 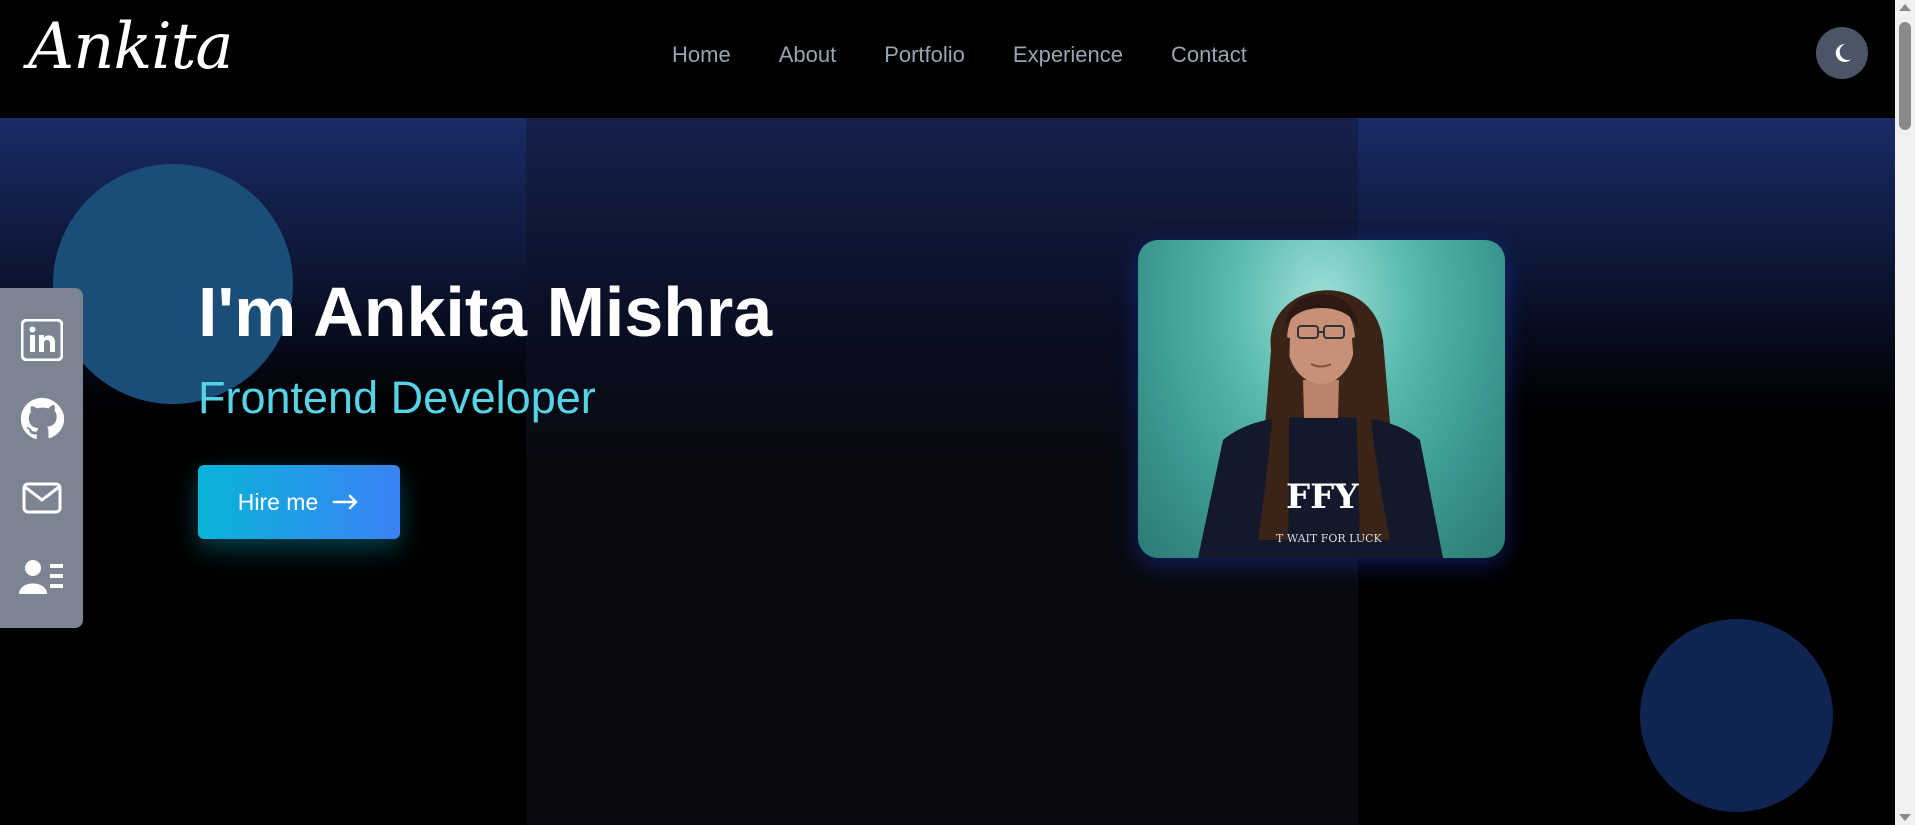 What do you see at coordinates (701, 55) in the screenshot?
I see `nav-home: Home` at bounding box center [701, 55].